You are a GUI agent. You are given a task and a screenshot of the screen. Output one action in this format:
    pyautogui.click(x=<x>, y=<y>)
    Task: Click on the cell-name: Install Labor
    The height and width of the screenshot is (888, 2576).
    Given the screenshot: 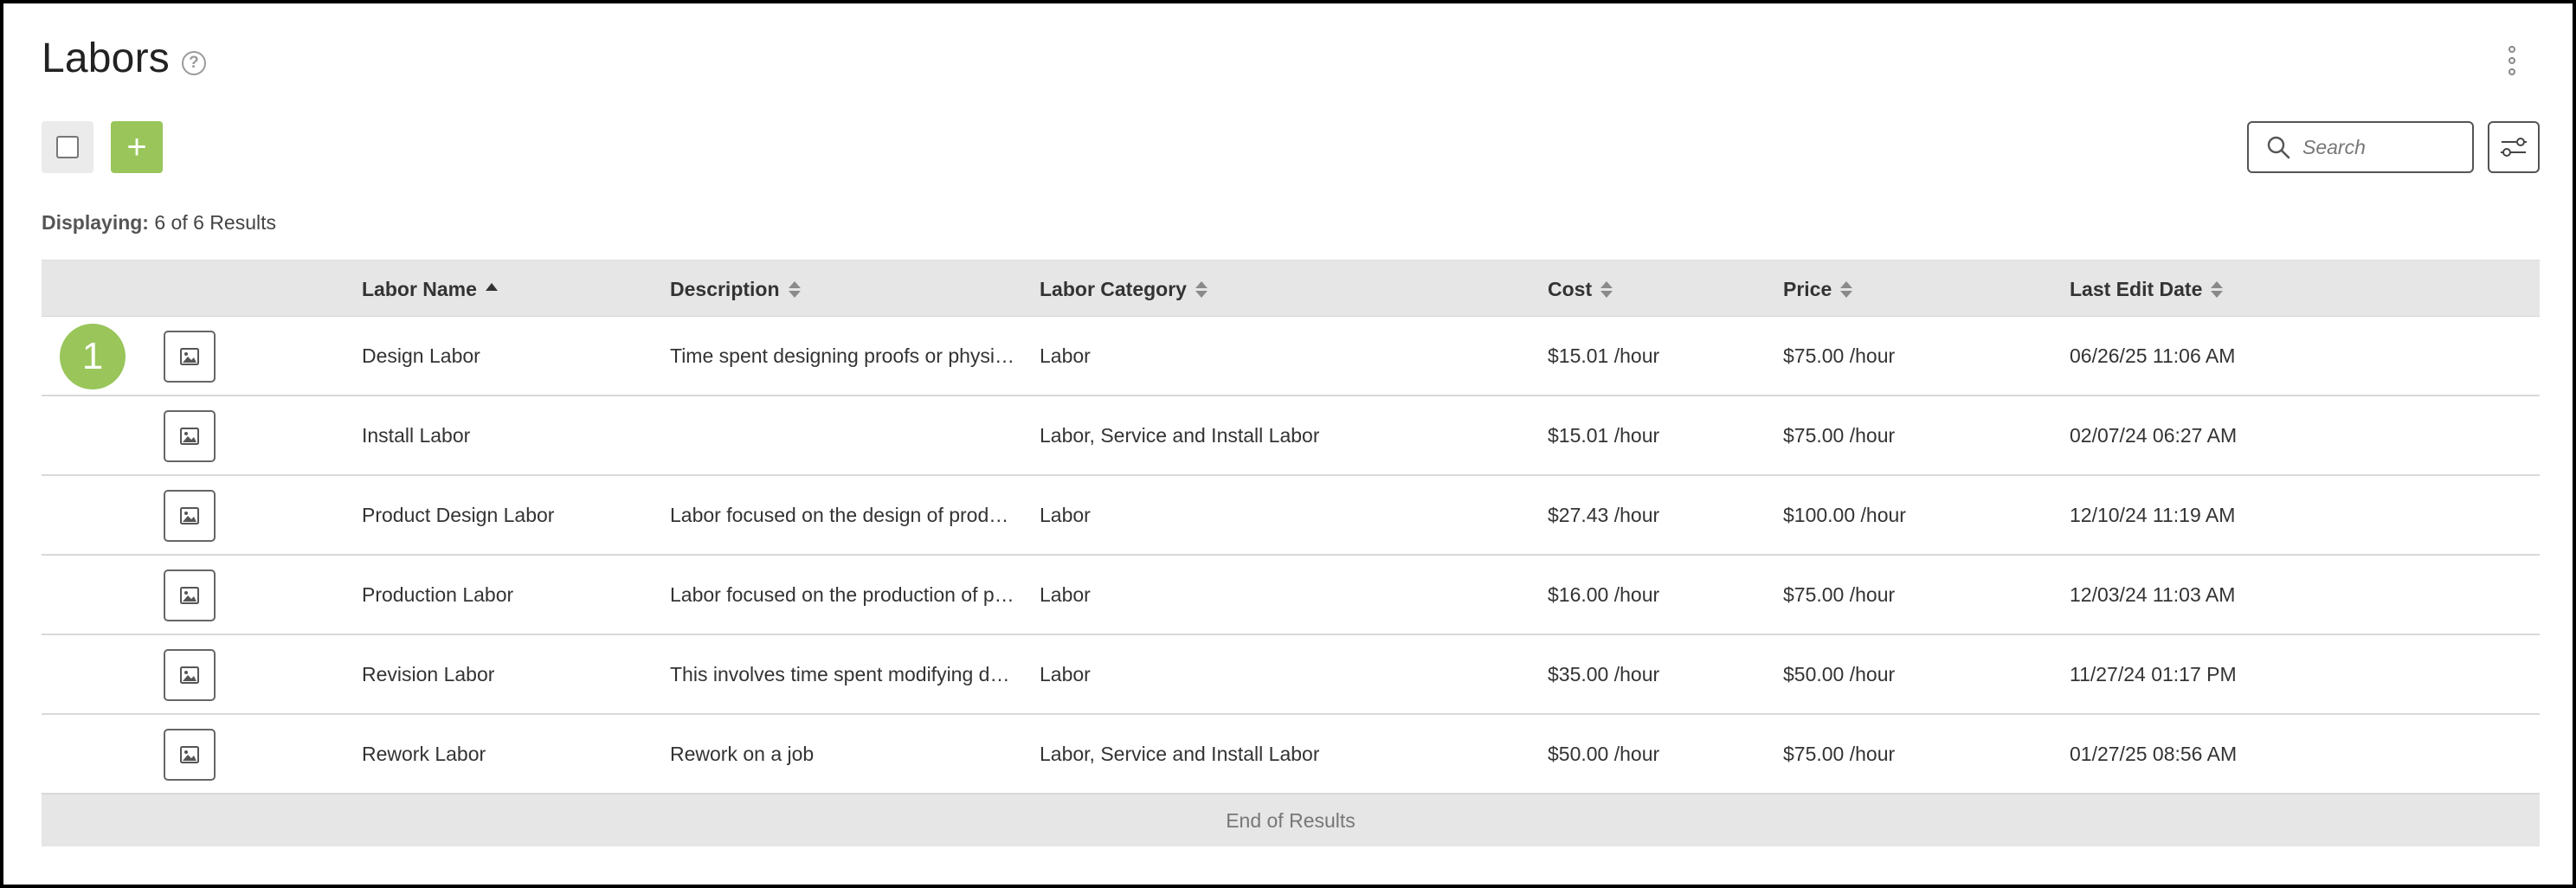 What is the action you would take?
    pyautogui.click(x=416, y=435)
    